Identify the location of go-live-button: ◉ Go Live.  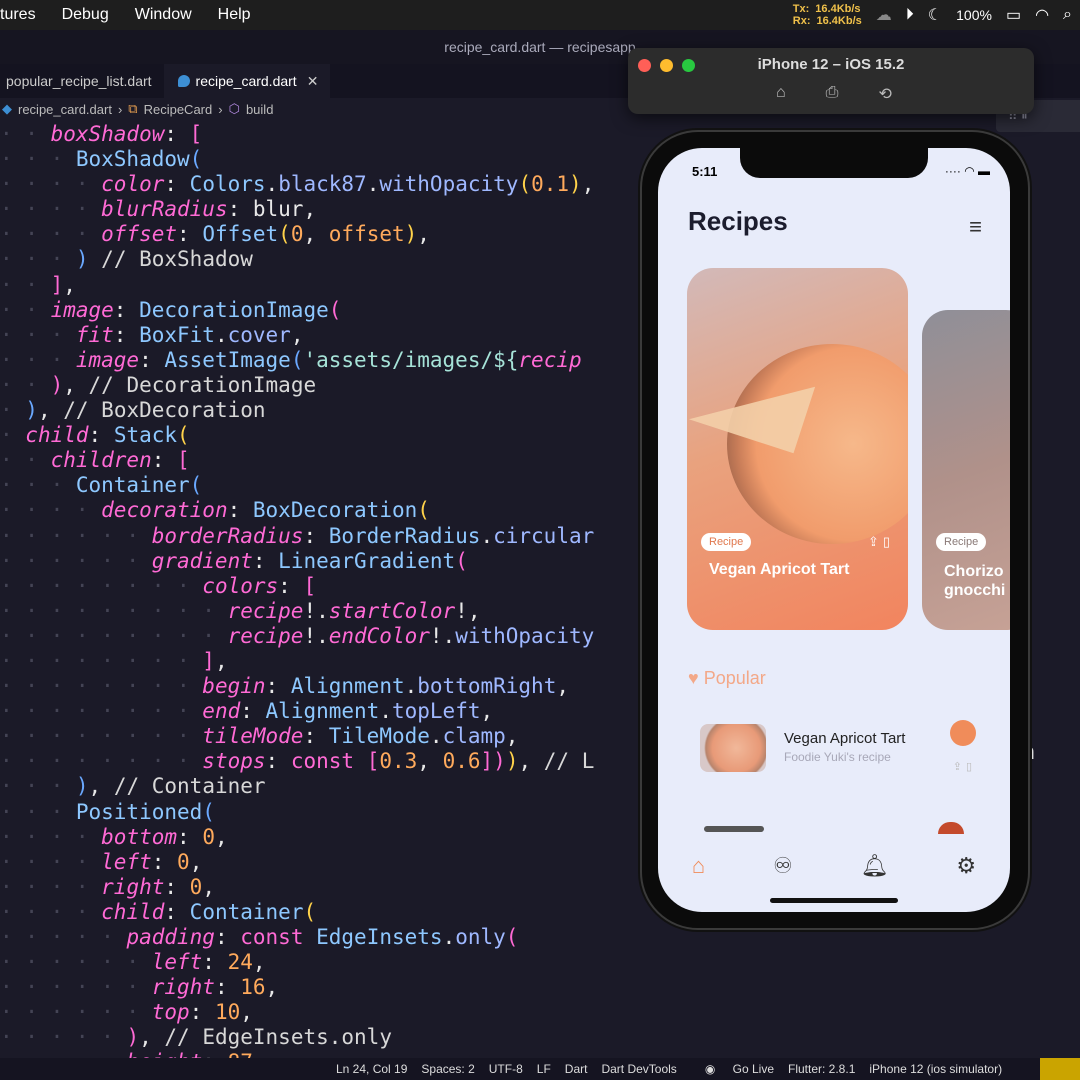
(732, 1069).